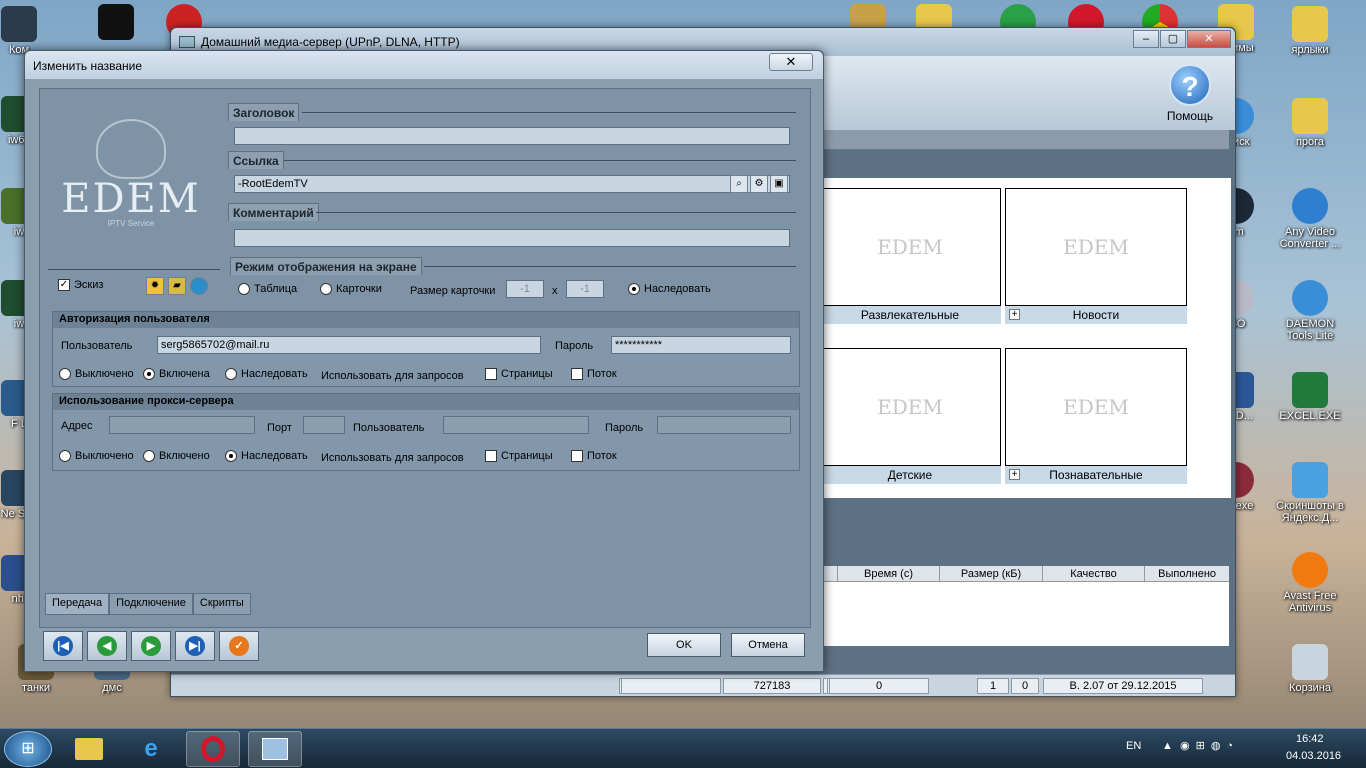  I want to click on proxy-port-label: Порт, so click(279, 428).